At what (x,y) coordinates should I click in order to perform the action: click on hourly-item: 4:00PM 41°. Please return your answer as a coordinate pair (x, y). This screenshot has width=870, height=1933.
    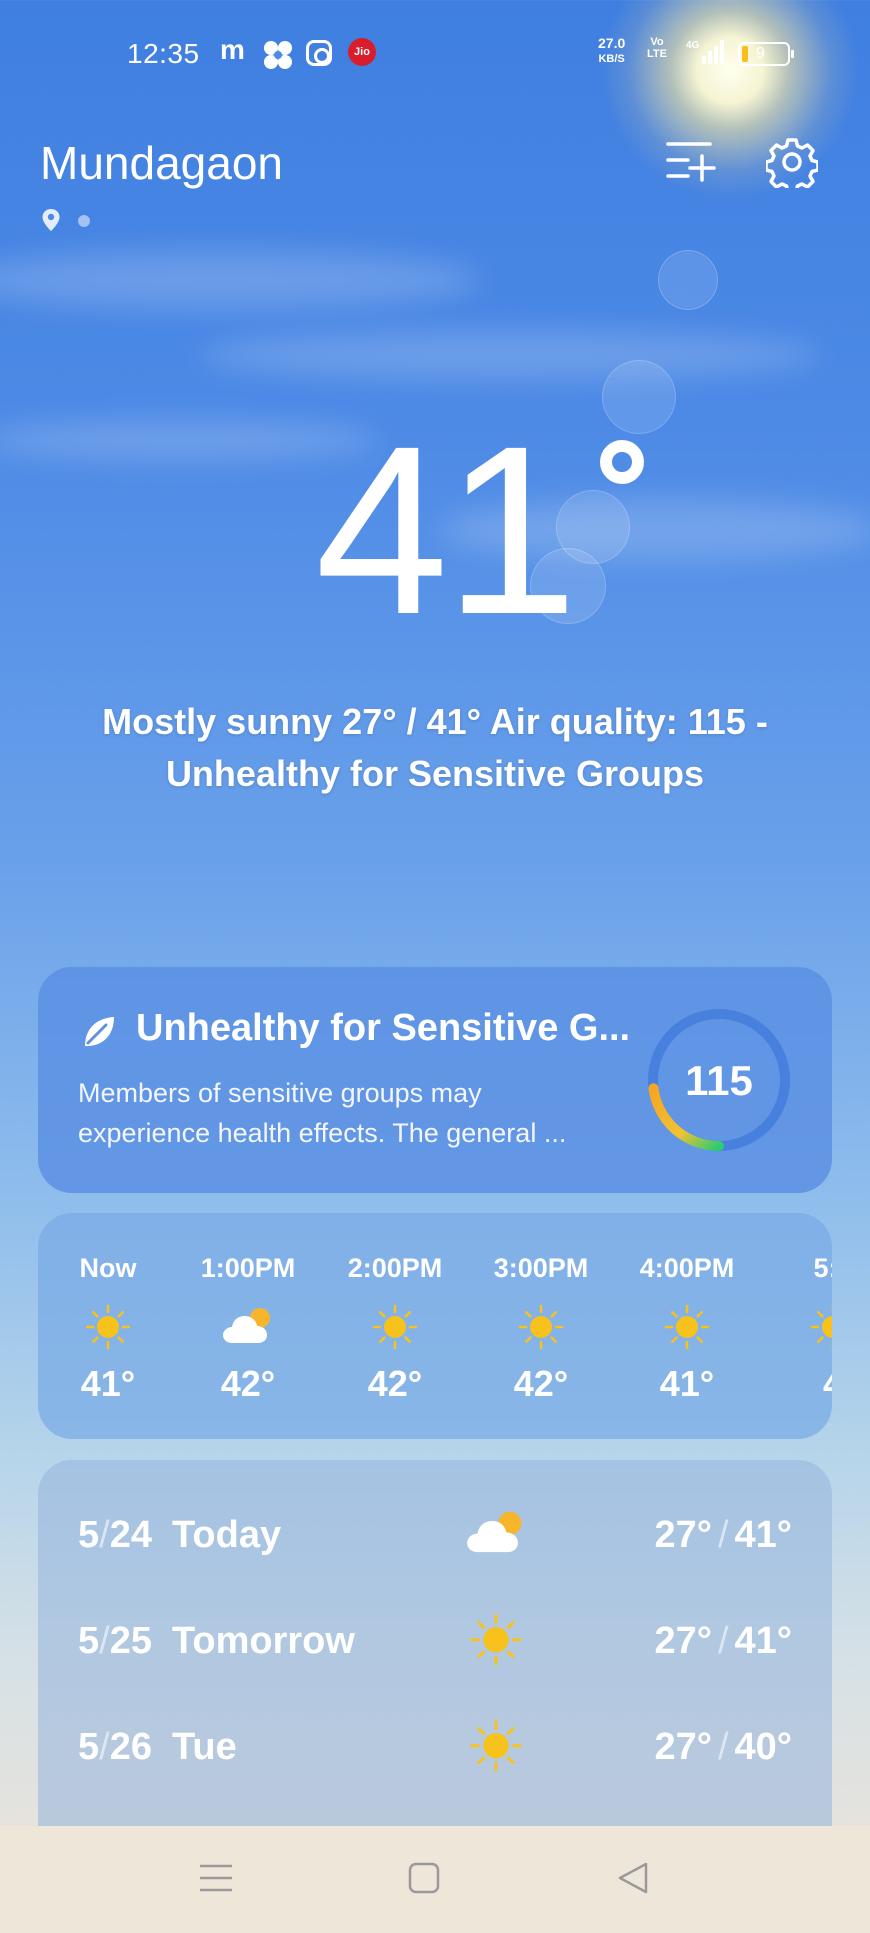
    Looking at the image, I should click on (687, 1329).